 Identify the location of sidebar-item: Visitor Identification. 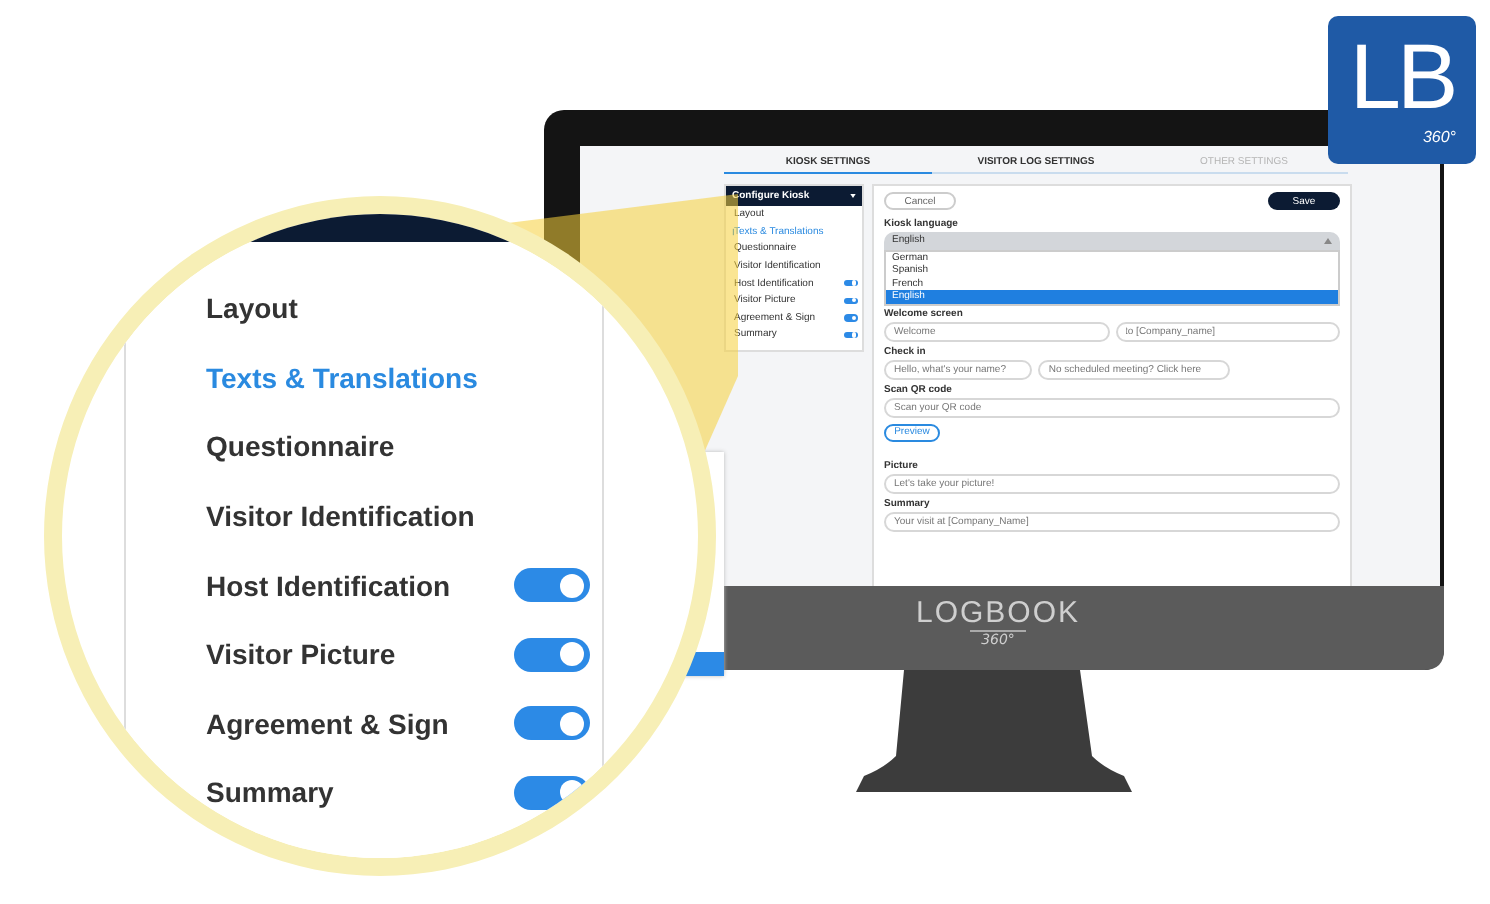
(340, 516).